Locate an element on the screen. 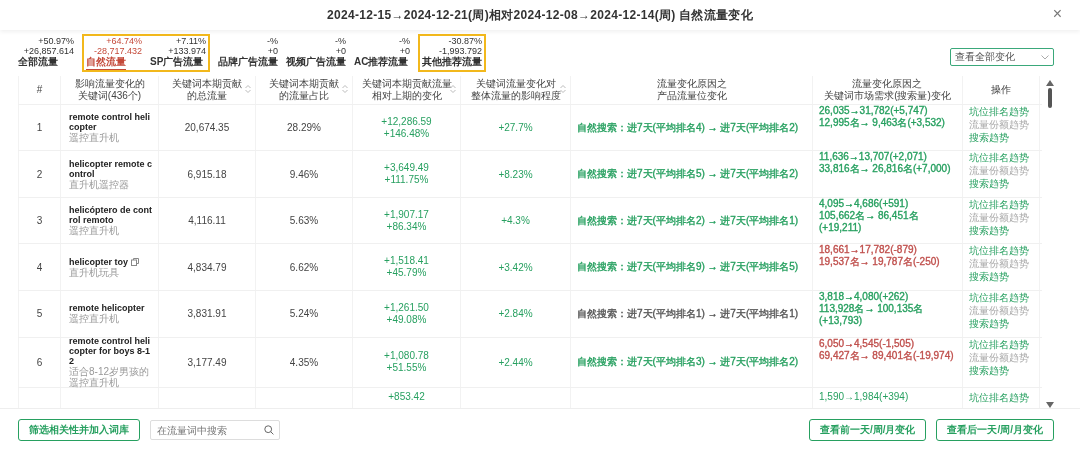 The width and height of the screenshot is (1080, 450). position-change-text: 自然搜索：进7天(平均排名5) → 进7天(平均排名2) is located at coordinates (688, 174).